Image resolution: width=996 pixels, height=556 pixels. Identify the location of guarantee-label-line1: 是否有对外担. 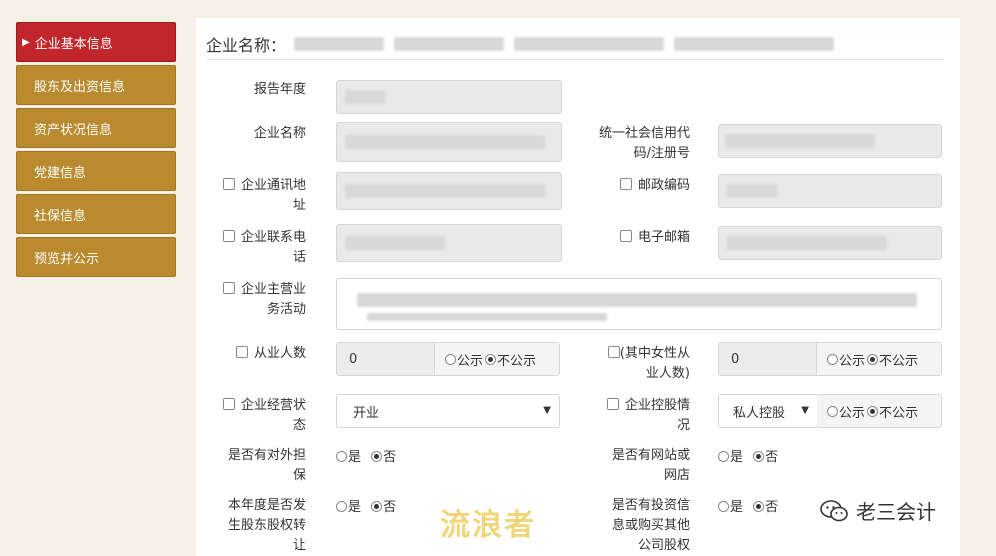
(266, 455).